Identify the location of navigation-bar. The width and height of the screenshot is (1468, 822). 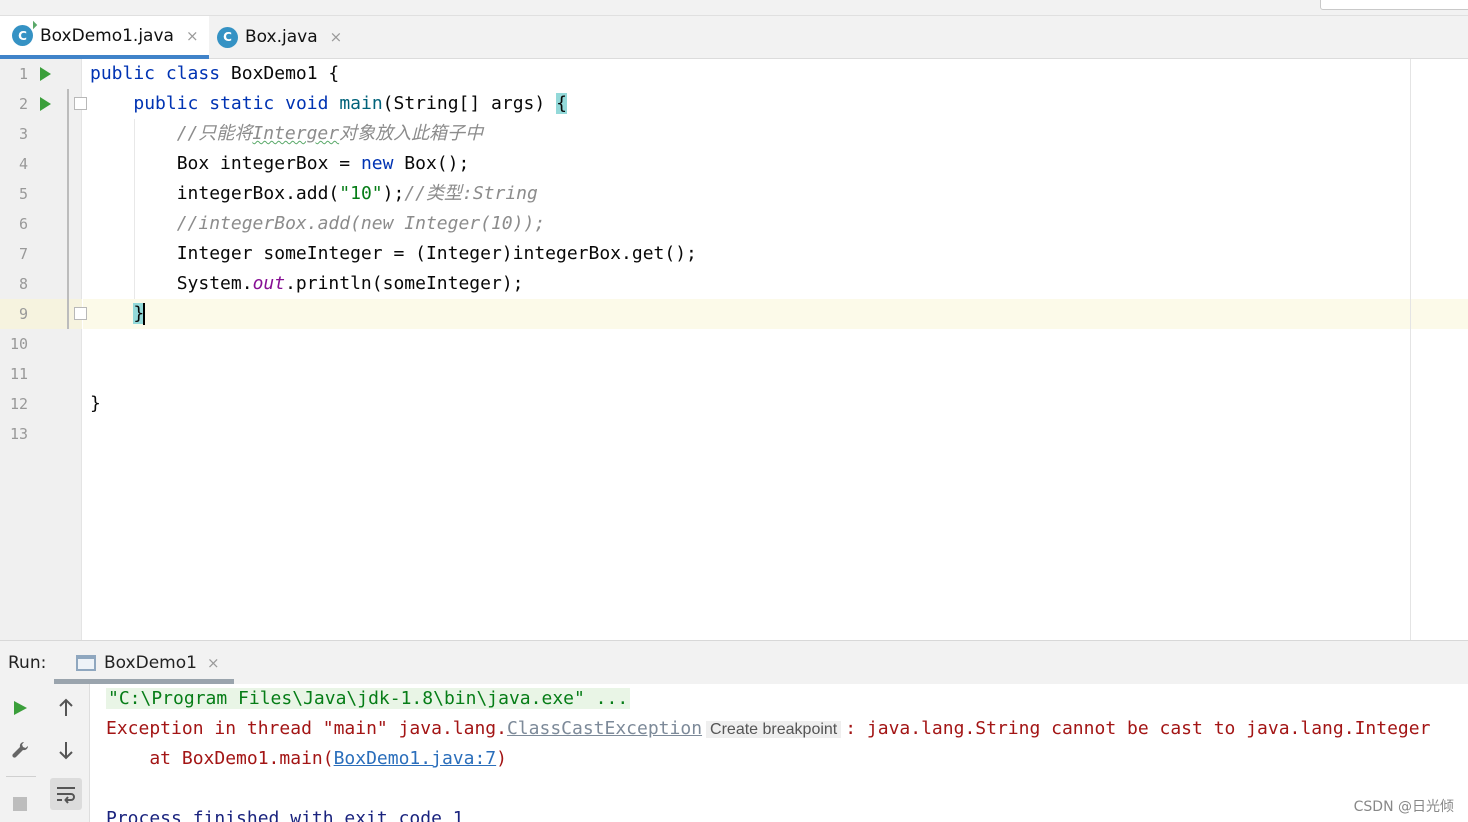
(734, 8).